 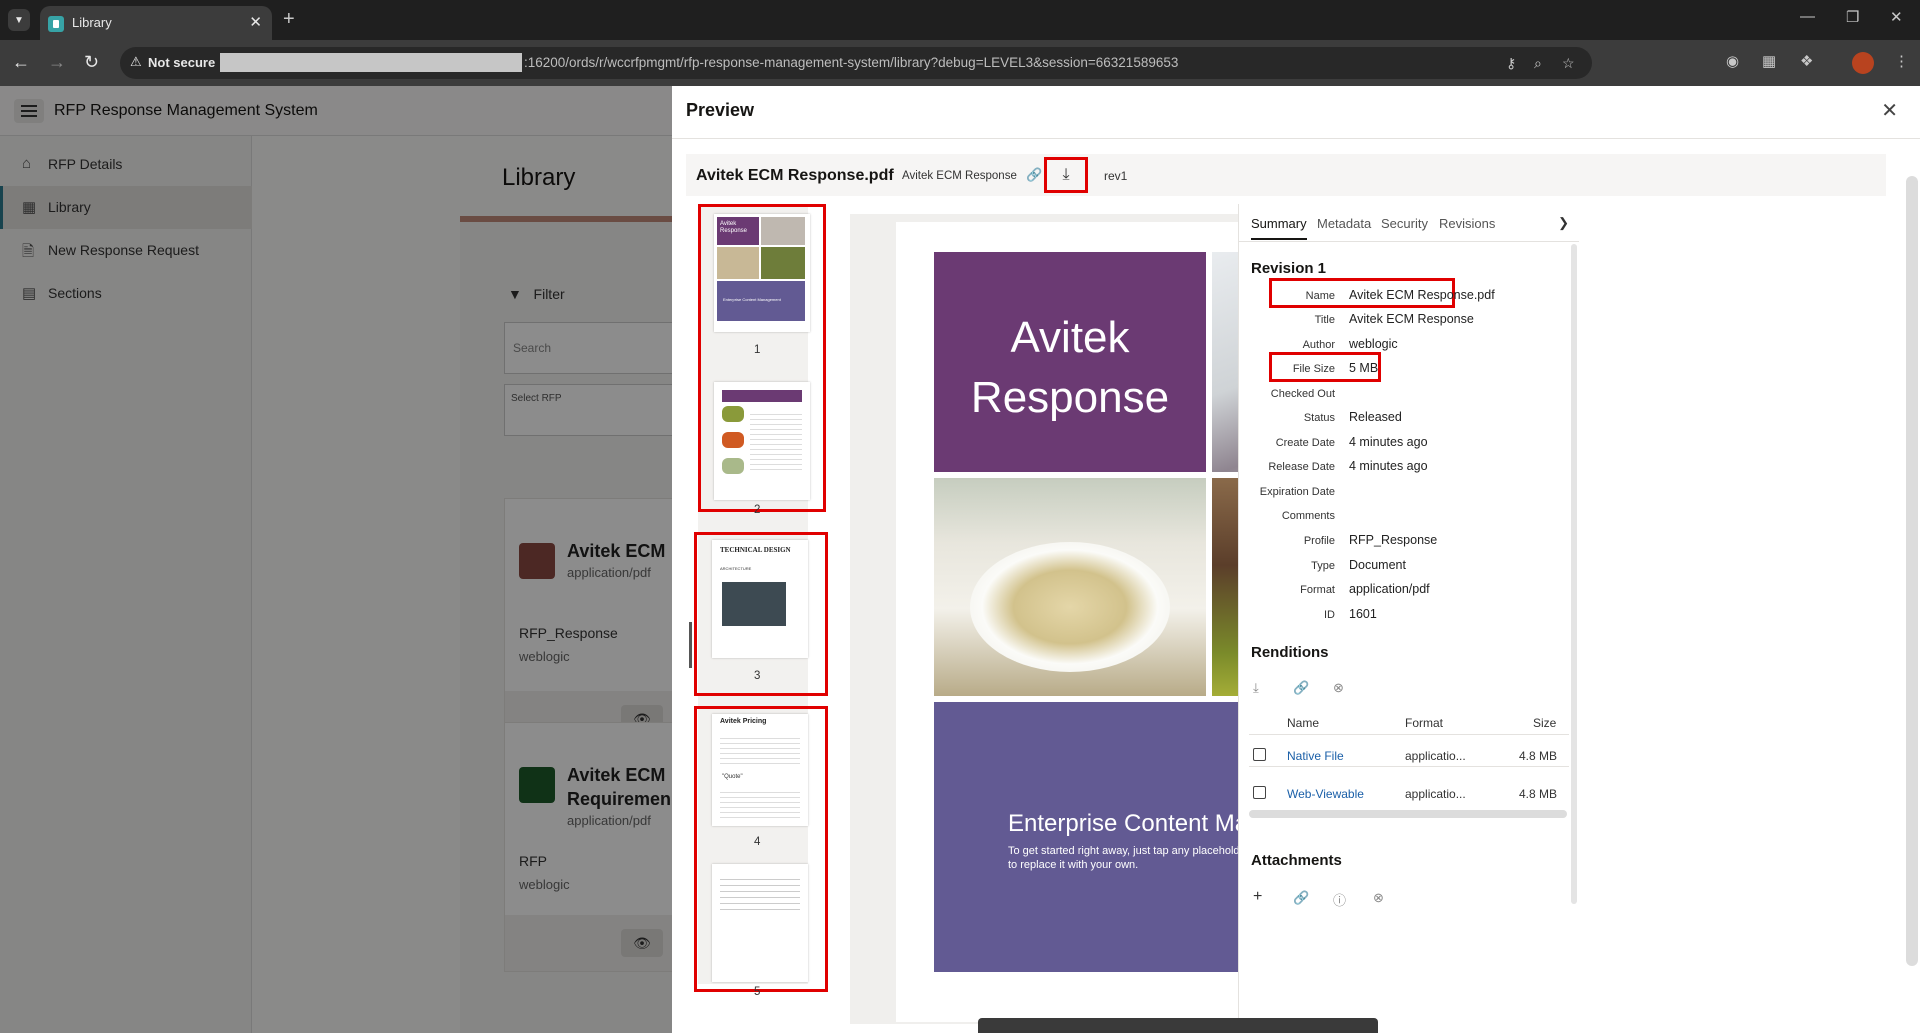 I want to click on reload-icon: ↻, so click(x=91, y=62).